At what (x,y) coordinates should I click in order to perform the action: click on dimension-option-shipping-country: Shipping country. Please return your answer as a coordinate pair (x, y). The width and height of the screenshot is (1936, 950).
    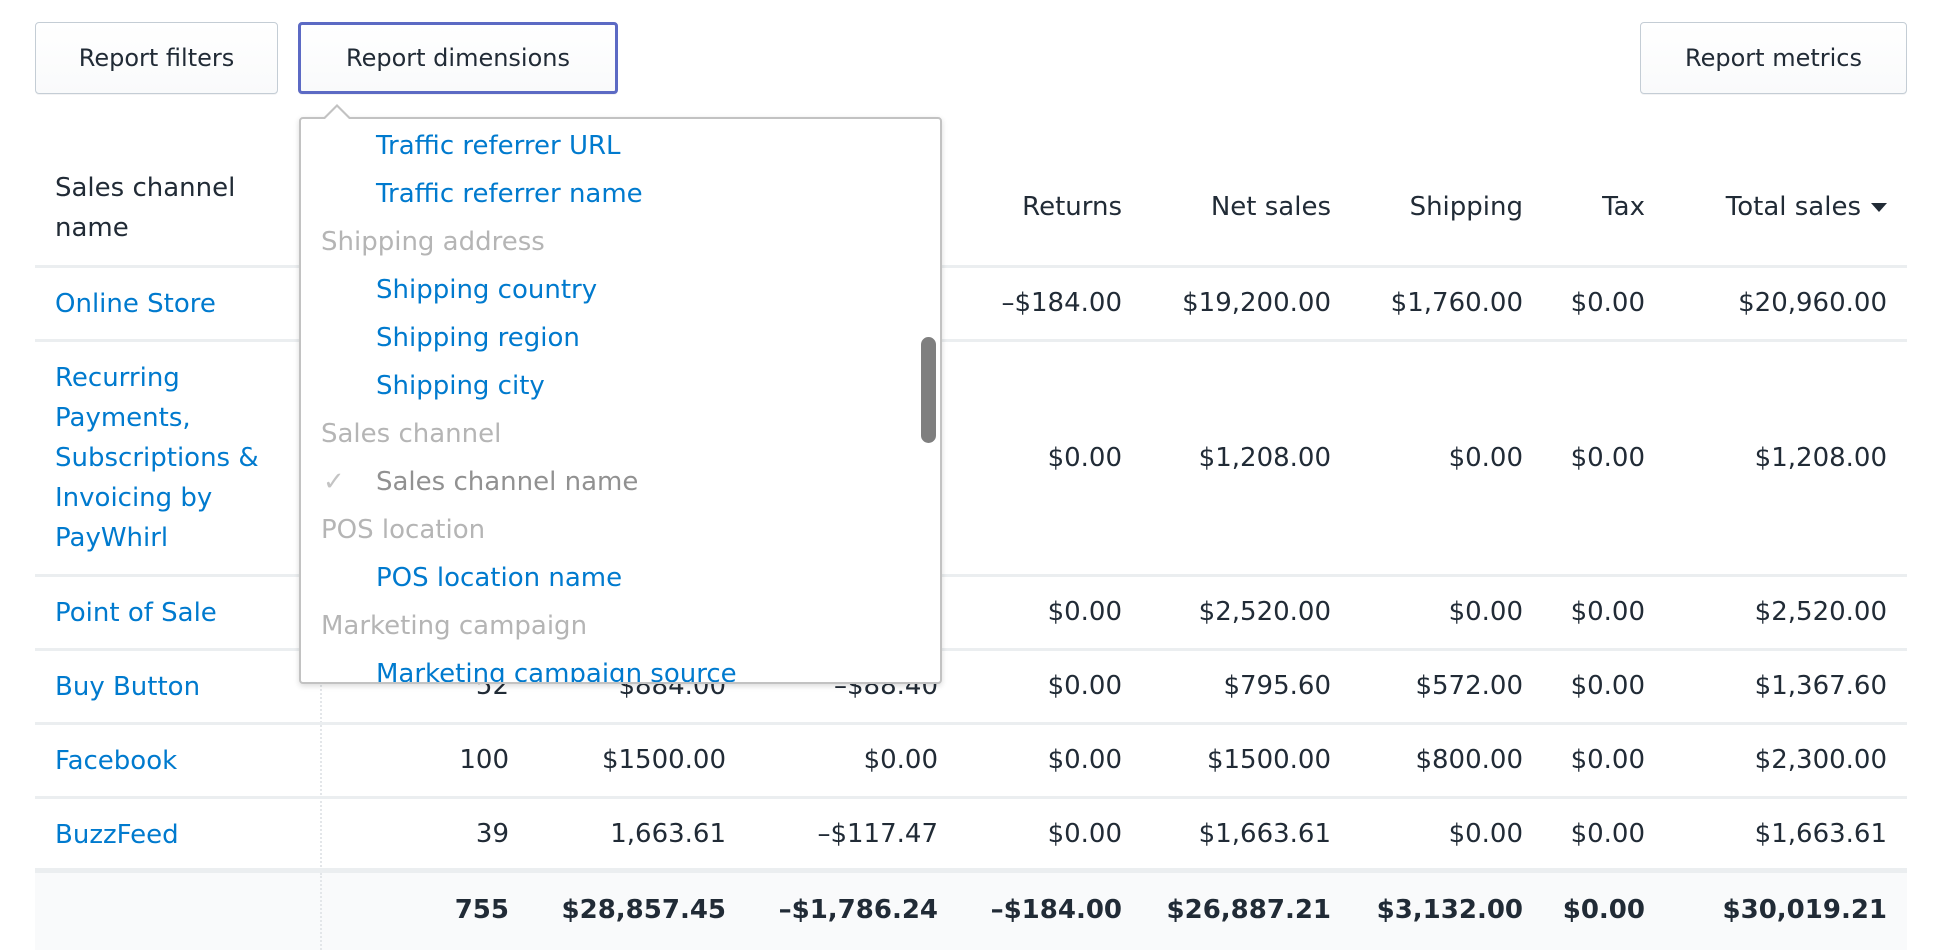
    Looking at the image, I should click on (486, 290).